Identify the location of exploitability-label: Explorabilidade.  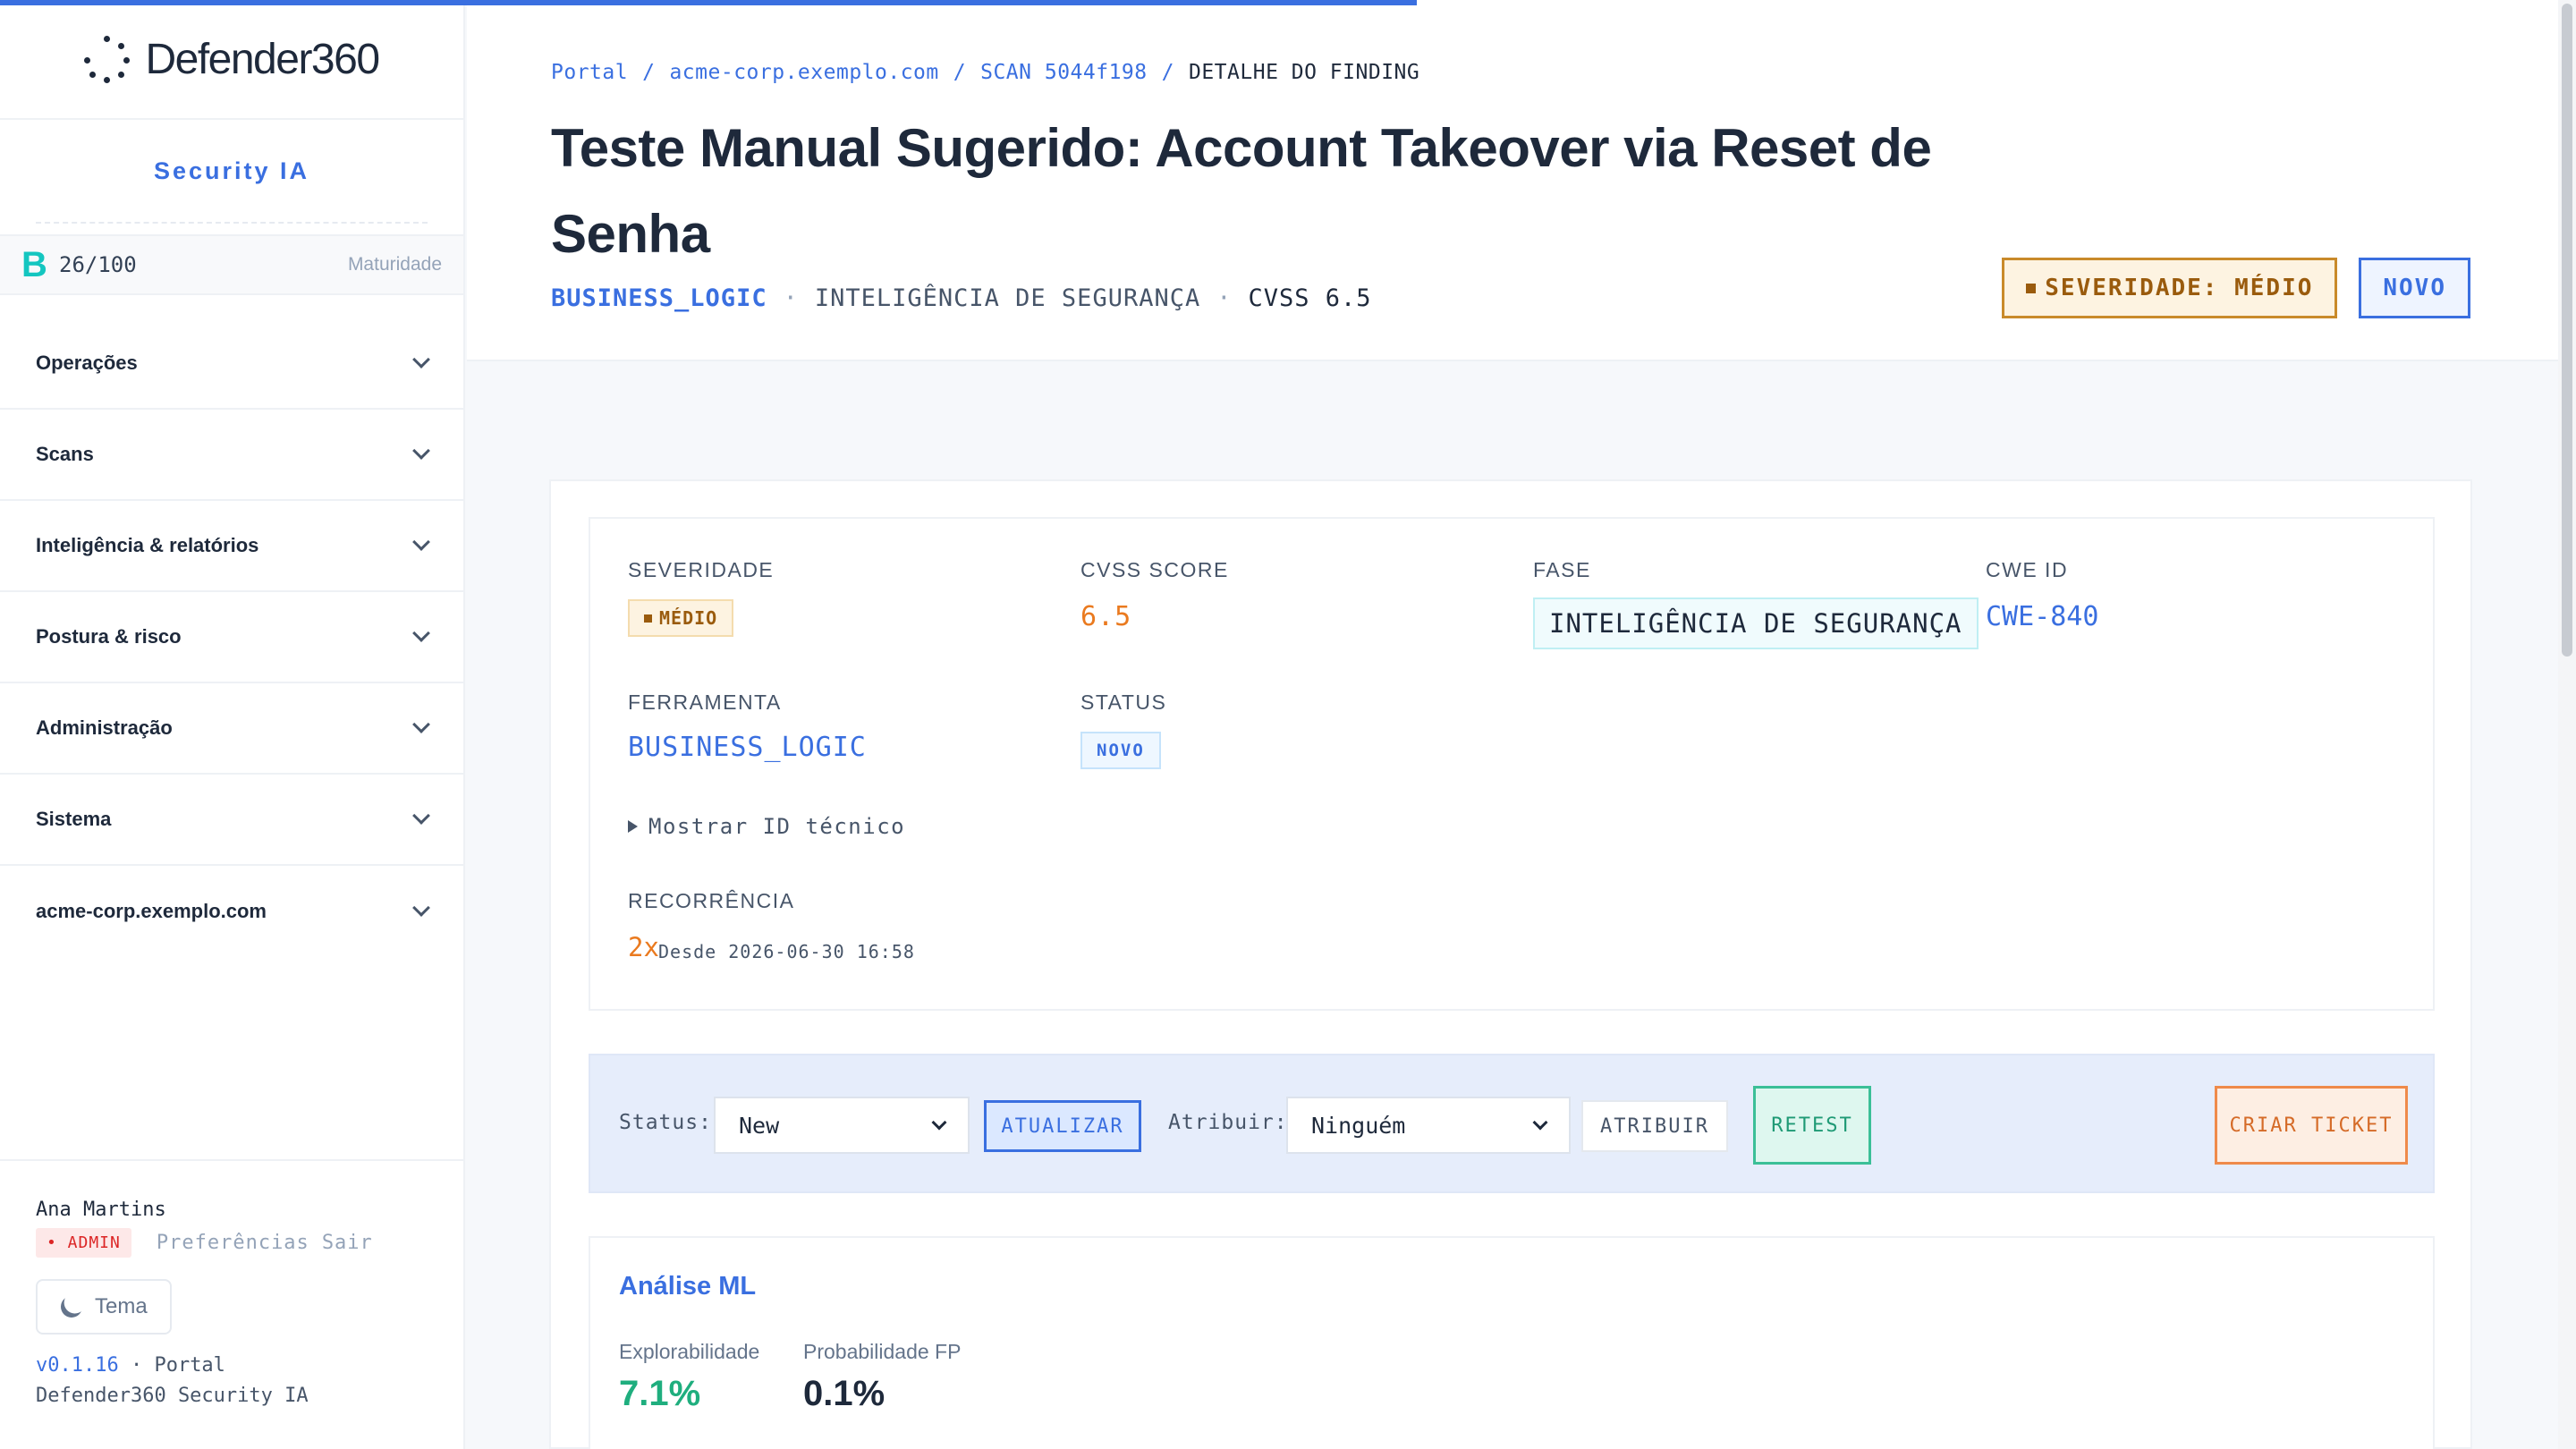
(689, 1351).